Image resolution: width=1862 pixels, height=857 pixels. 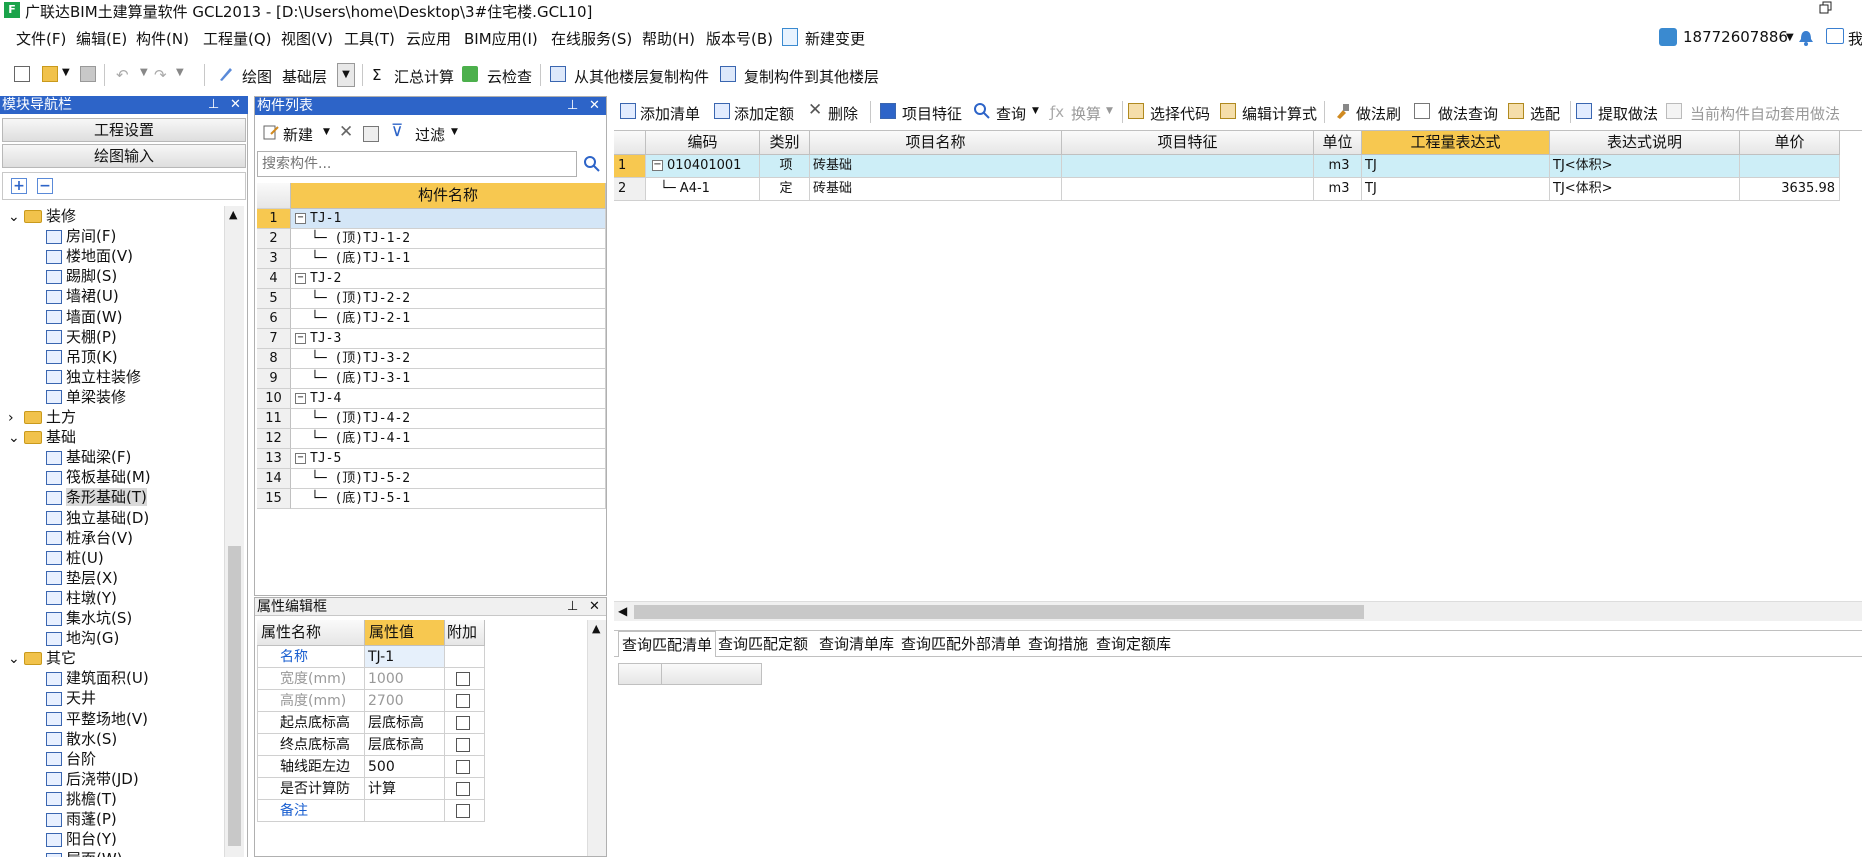 I want to click on tree-item: 筏板基础(M), so click(x=98, y=477).